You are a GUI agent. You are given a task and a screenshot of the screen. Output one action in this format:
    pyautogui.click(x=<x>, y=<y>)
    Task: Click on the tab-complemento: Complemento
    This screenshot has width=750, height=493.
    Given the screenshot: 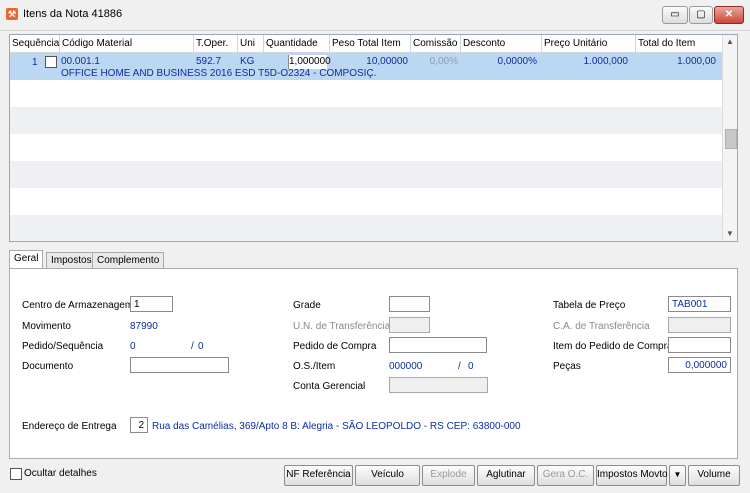 What is the action you would take?
    pyautogui.click(x=128, y=260)
    